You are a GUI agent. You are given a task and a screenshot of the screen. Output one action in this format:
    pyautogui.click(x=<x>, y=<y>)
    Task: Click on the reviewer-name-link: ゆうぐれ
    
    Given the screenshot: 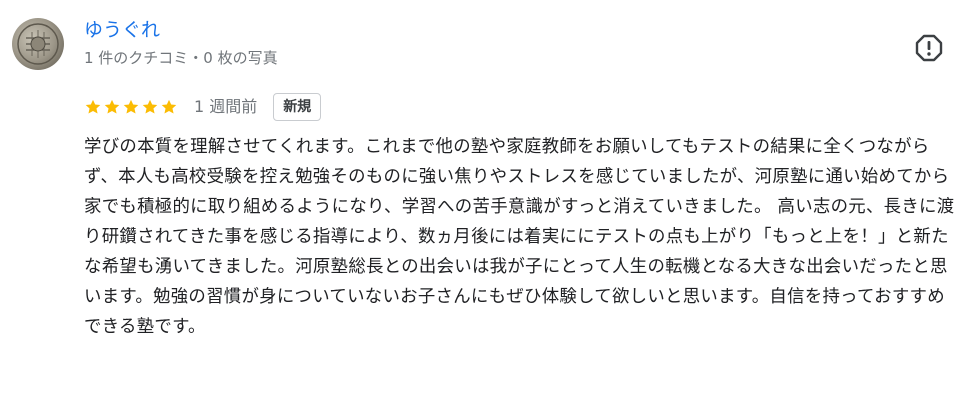 What is the action you would take?
    pyautogui.click(x=122, y=30)
    